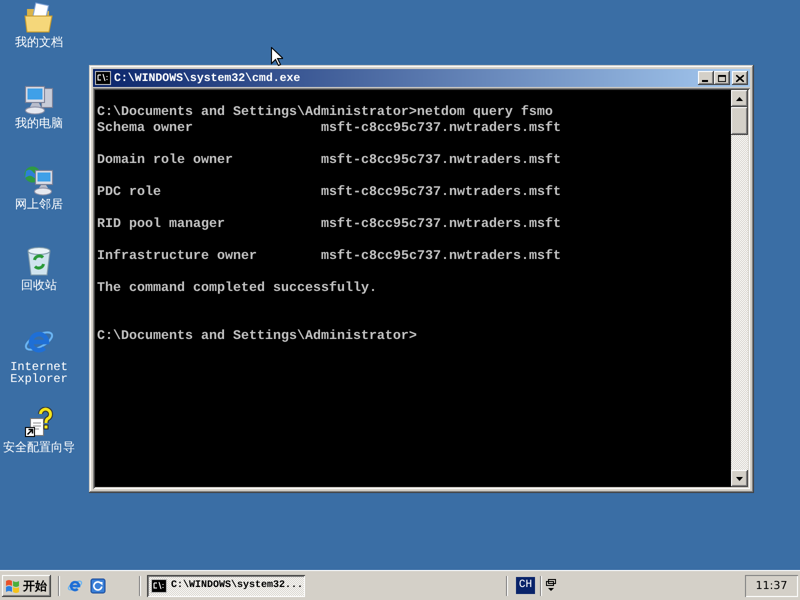  I want to click on up-arrow-icon, so click(739, 98).